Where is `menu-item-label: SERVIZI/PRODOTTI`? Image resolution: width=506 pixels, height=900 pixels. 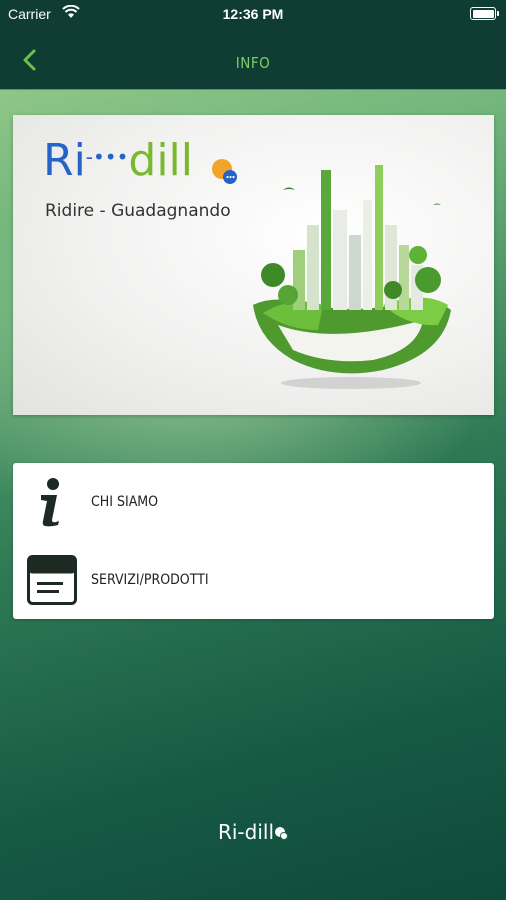 menu-item-label: SERVIZI/PRODOTTI is located at coordinates (150, 580).